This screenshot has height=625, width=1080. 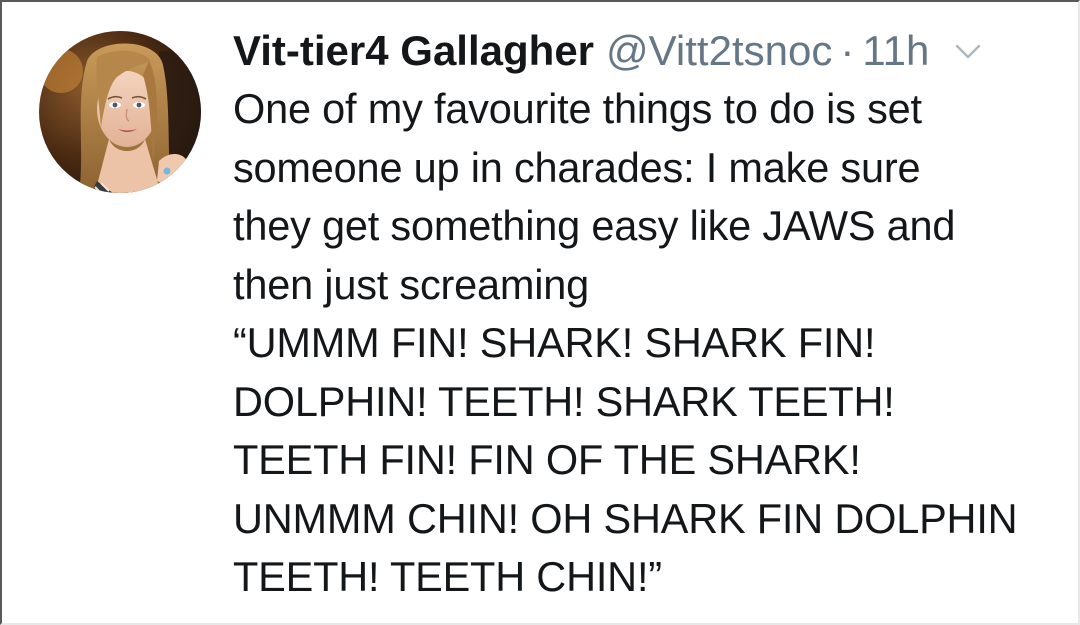 I want to click on avatar-photo, so click(x=120, y=112).